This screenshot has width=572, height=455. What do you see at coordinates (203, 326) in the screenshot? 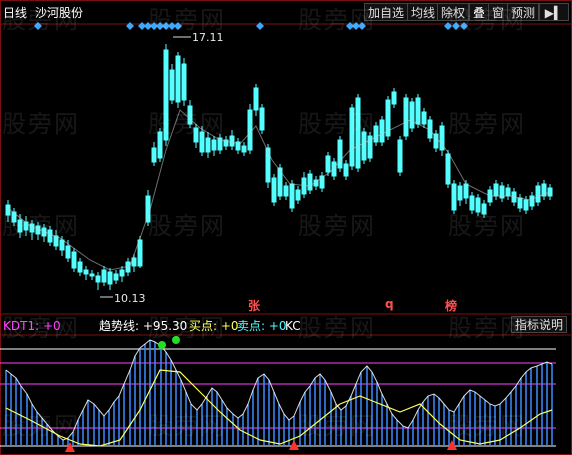
I see `buy-label: 买点:` at bounding box center [203, 326].